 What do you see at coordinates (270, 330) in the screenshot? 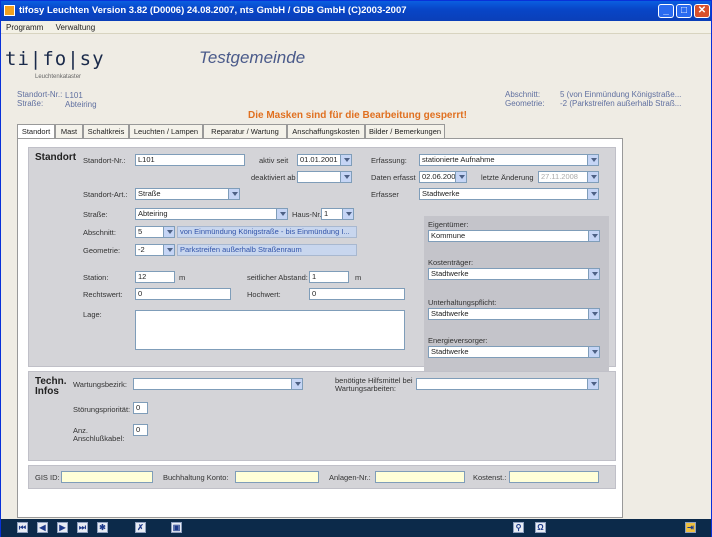
I see `lage-textarea` at bounding box center [270, 330].